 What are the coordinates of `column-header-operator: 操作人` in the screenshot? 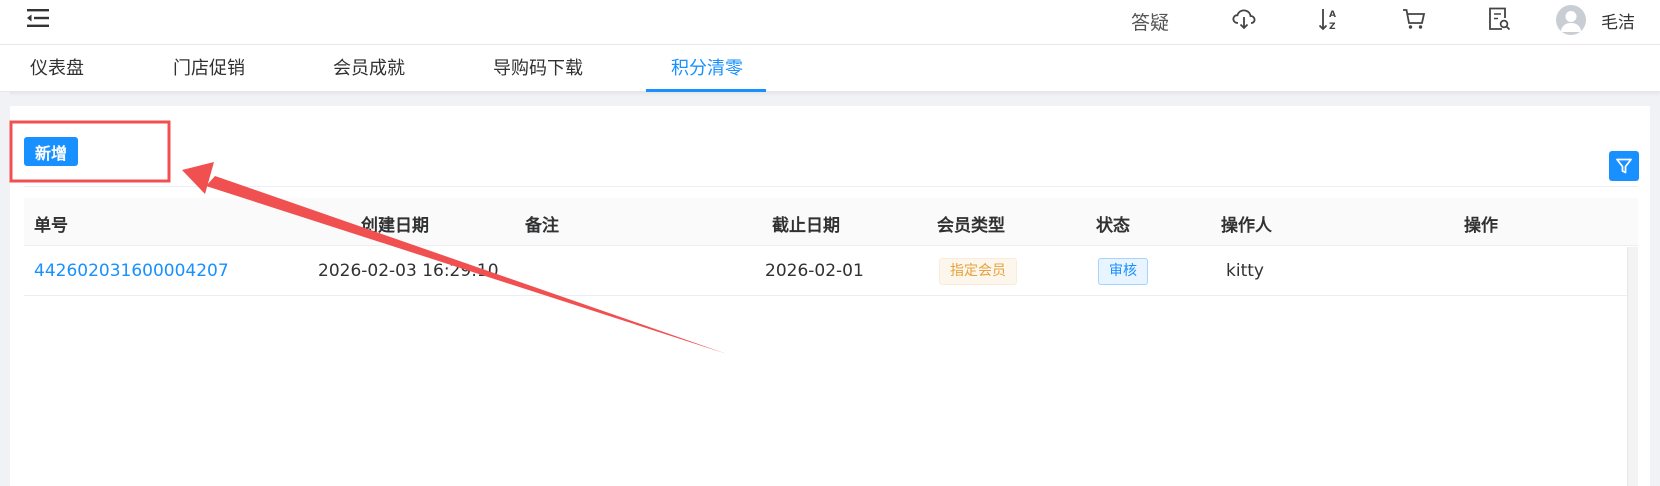 It's located at (1246, 226).